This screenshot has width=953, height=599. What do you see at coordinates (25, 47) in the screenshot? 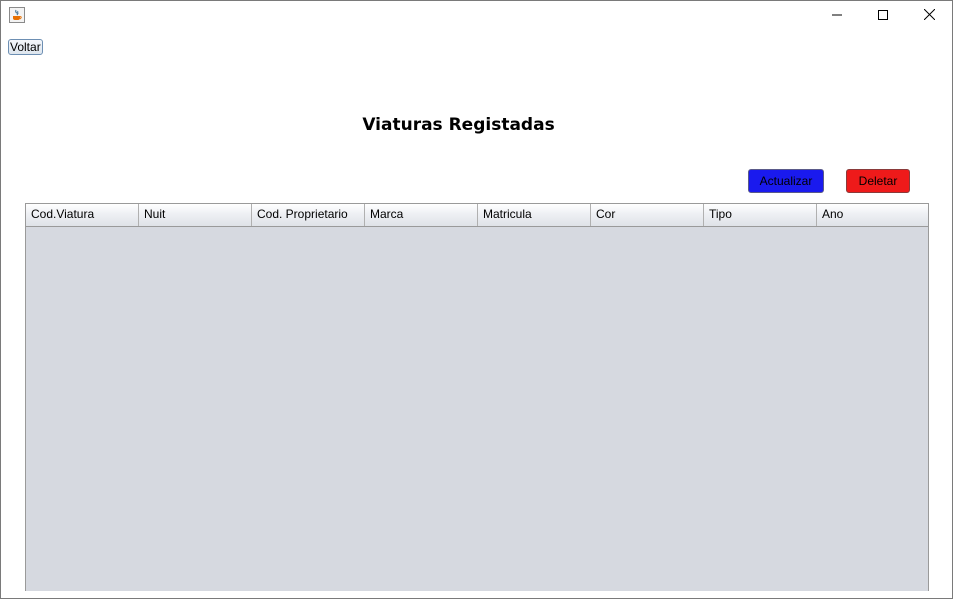
I see `back-button: Voltar` at bounding box center [25, 47].